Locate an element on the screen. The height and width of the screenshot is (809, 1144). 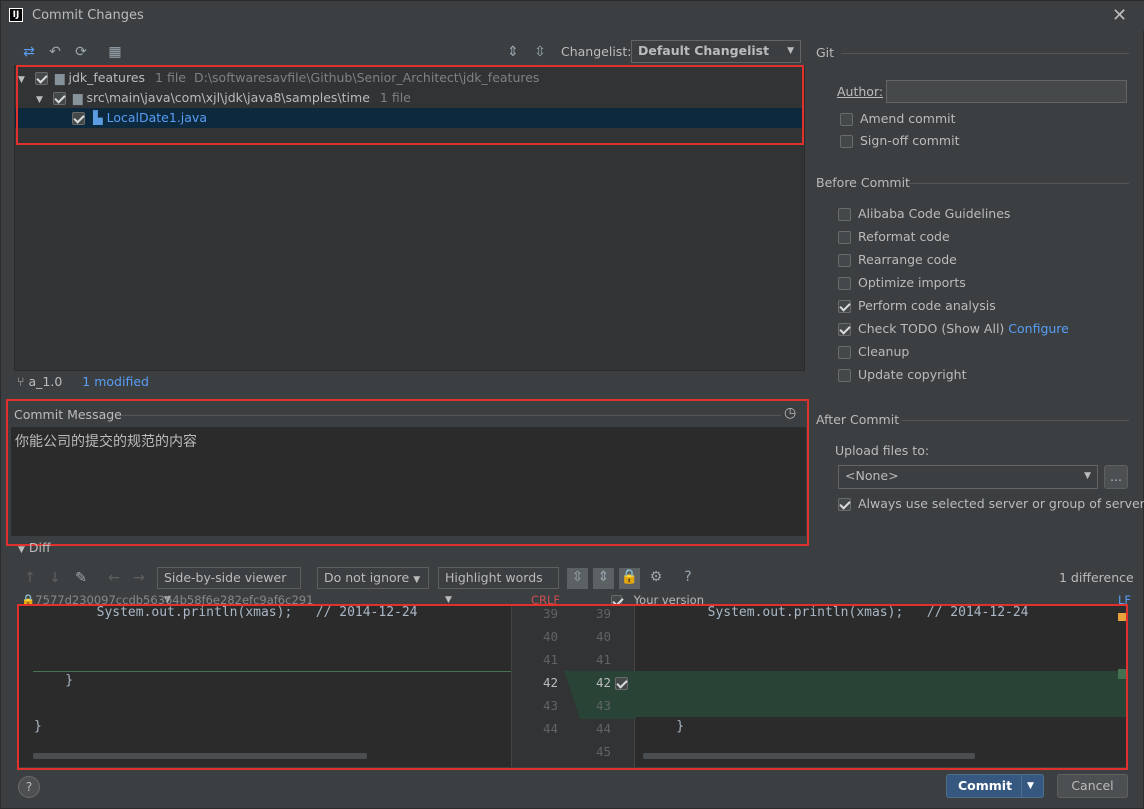
help-button: ? is located at coordinates (29, 787).